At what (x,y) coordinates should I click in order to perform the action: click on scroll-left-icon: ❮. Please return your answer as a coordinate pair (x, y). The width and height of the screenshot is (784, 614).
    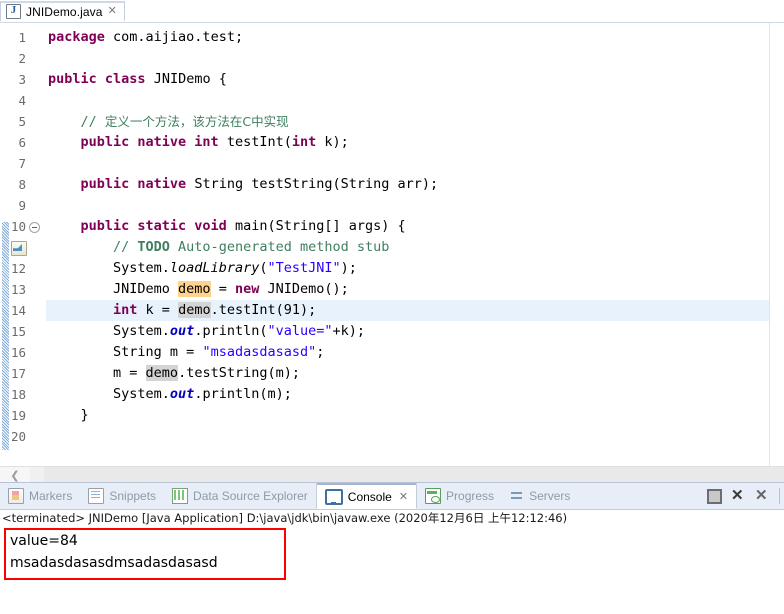
    Looking at the image, I should click on (15, 475).